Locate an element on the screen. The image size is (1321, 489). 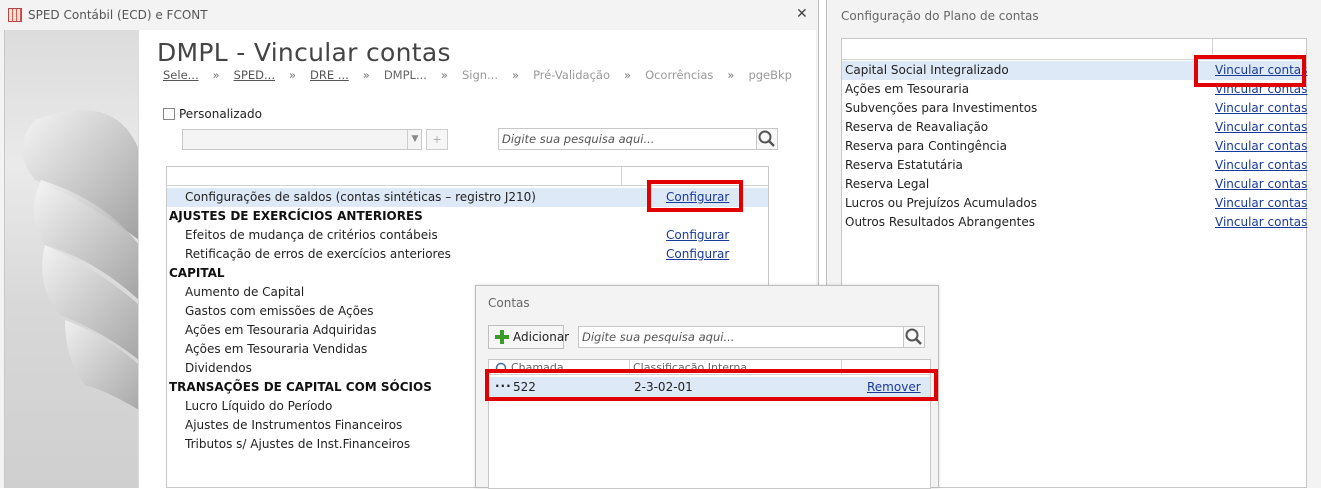
row-label: Subvenções para Investimentos is located at coordinates (941, 108).